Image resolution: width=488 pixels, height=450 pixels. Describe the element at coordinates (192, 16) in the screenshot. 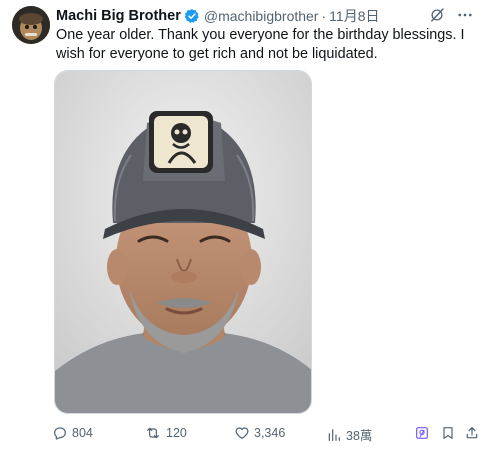

I see `verified-badge-icon` at that location.